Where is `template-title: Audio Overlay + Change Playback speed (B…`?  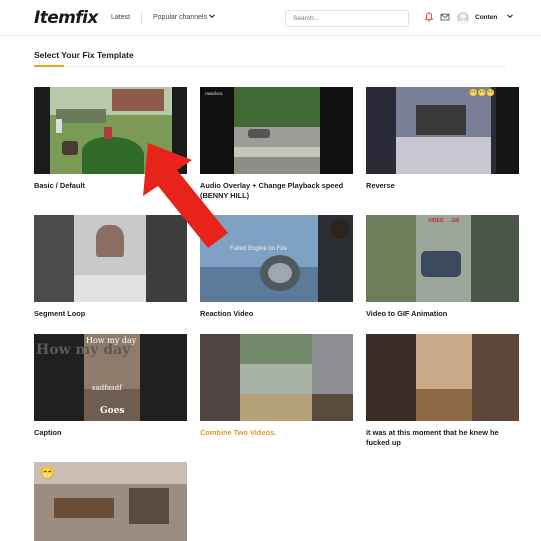 template-title: Audio Overlay + Change Playback speed (B… is located at coordinates (276, 191).